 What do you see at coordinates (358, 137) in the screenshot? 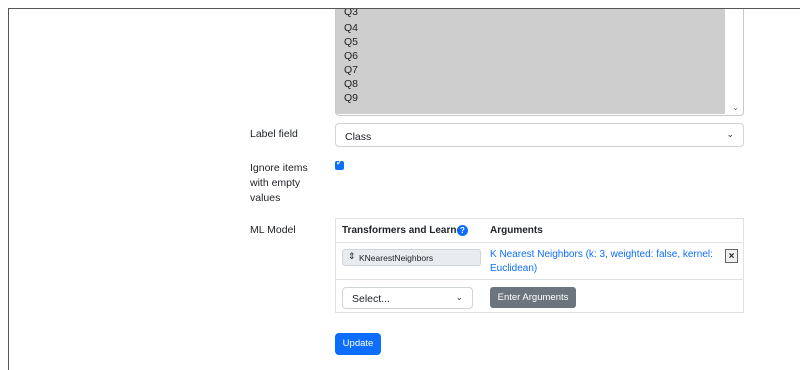
I see `label-field-value: Class` at bounding box center [358, 137].